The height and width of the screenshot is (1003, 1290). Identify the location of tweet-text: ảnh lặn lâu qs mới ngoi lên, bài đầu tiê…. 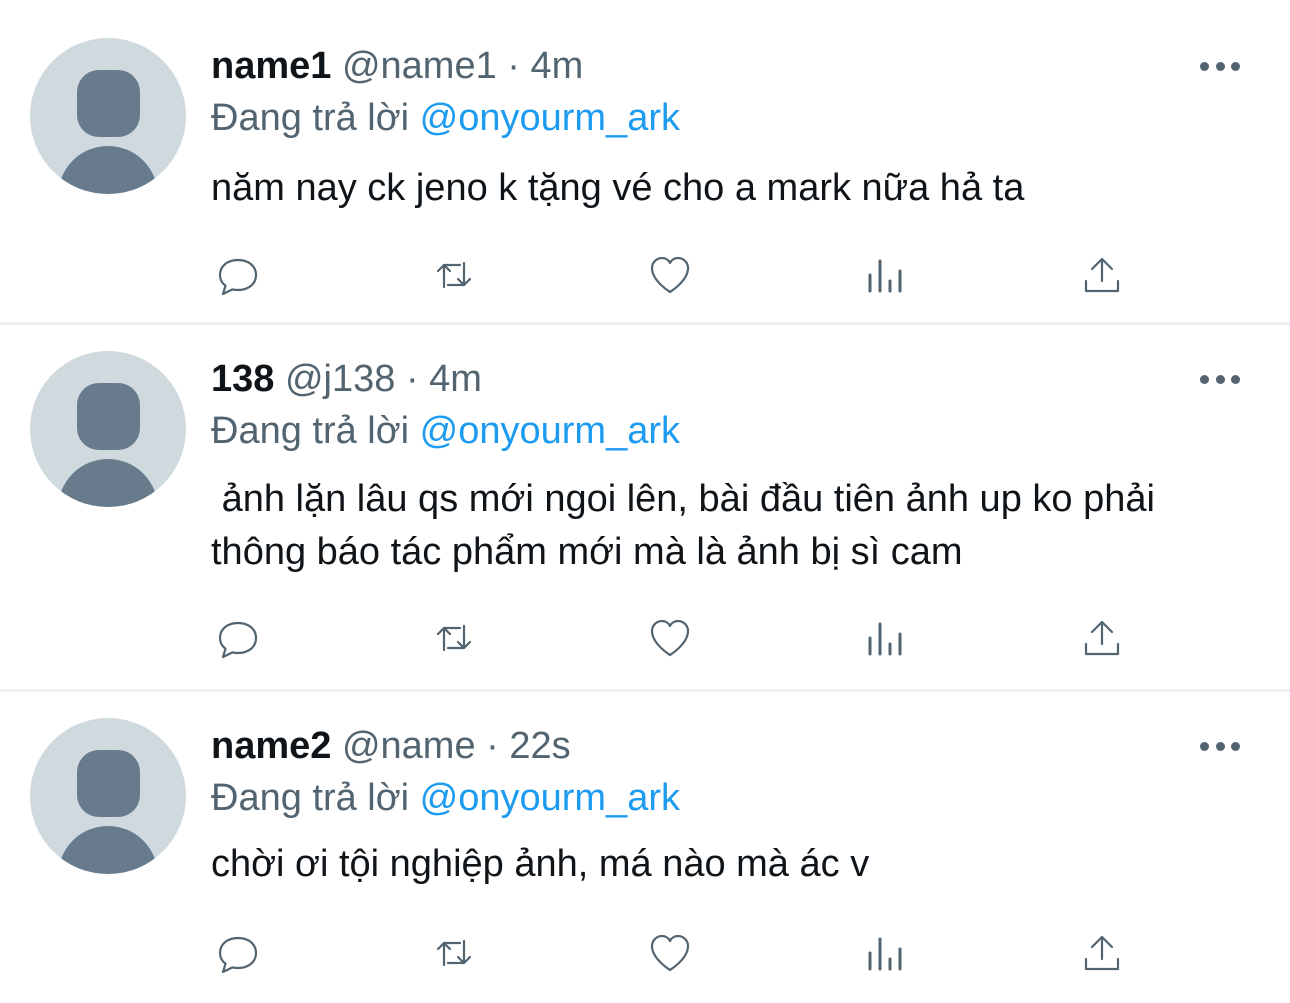
(688, 525).